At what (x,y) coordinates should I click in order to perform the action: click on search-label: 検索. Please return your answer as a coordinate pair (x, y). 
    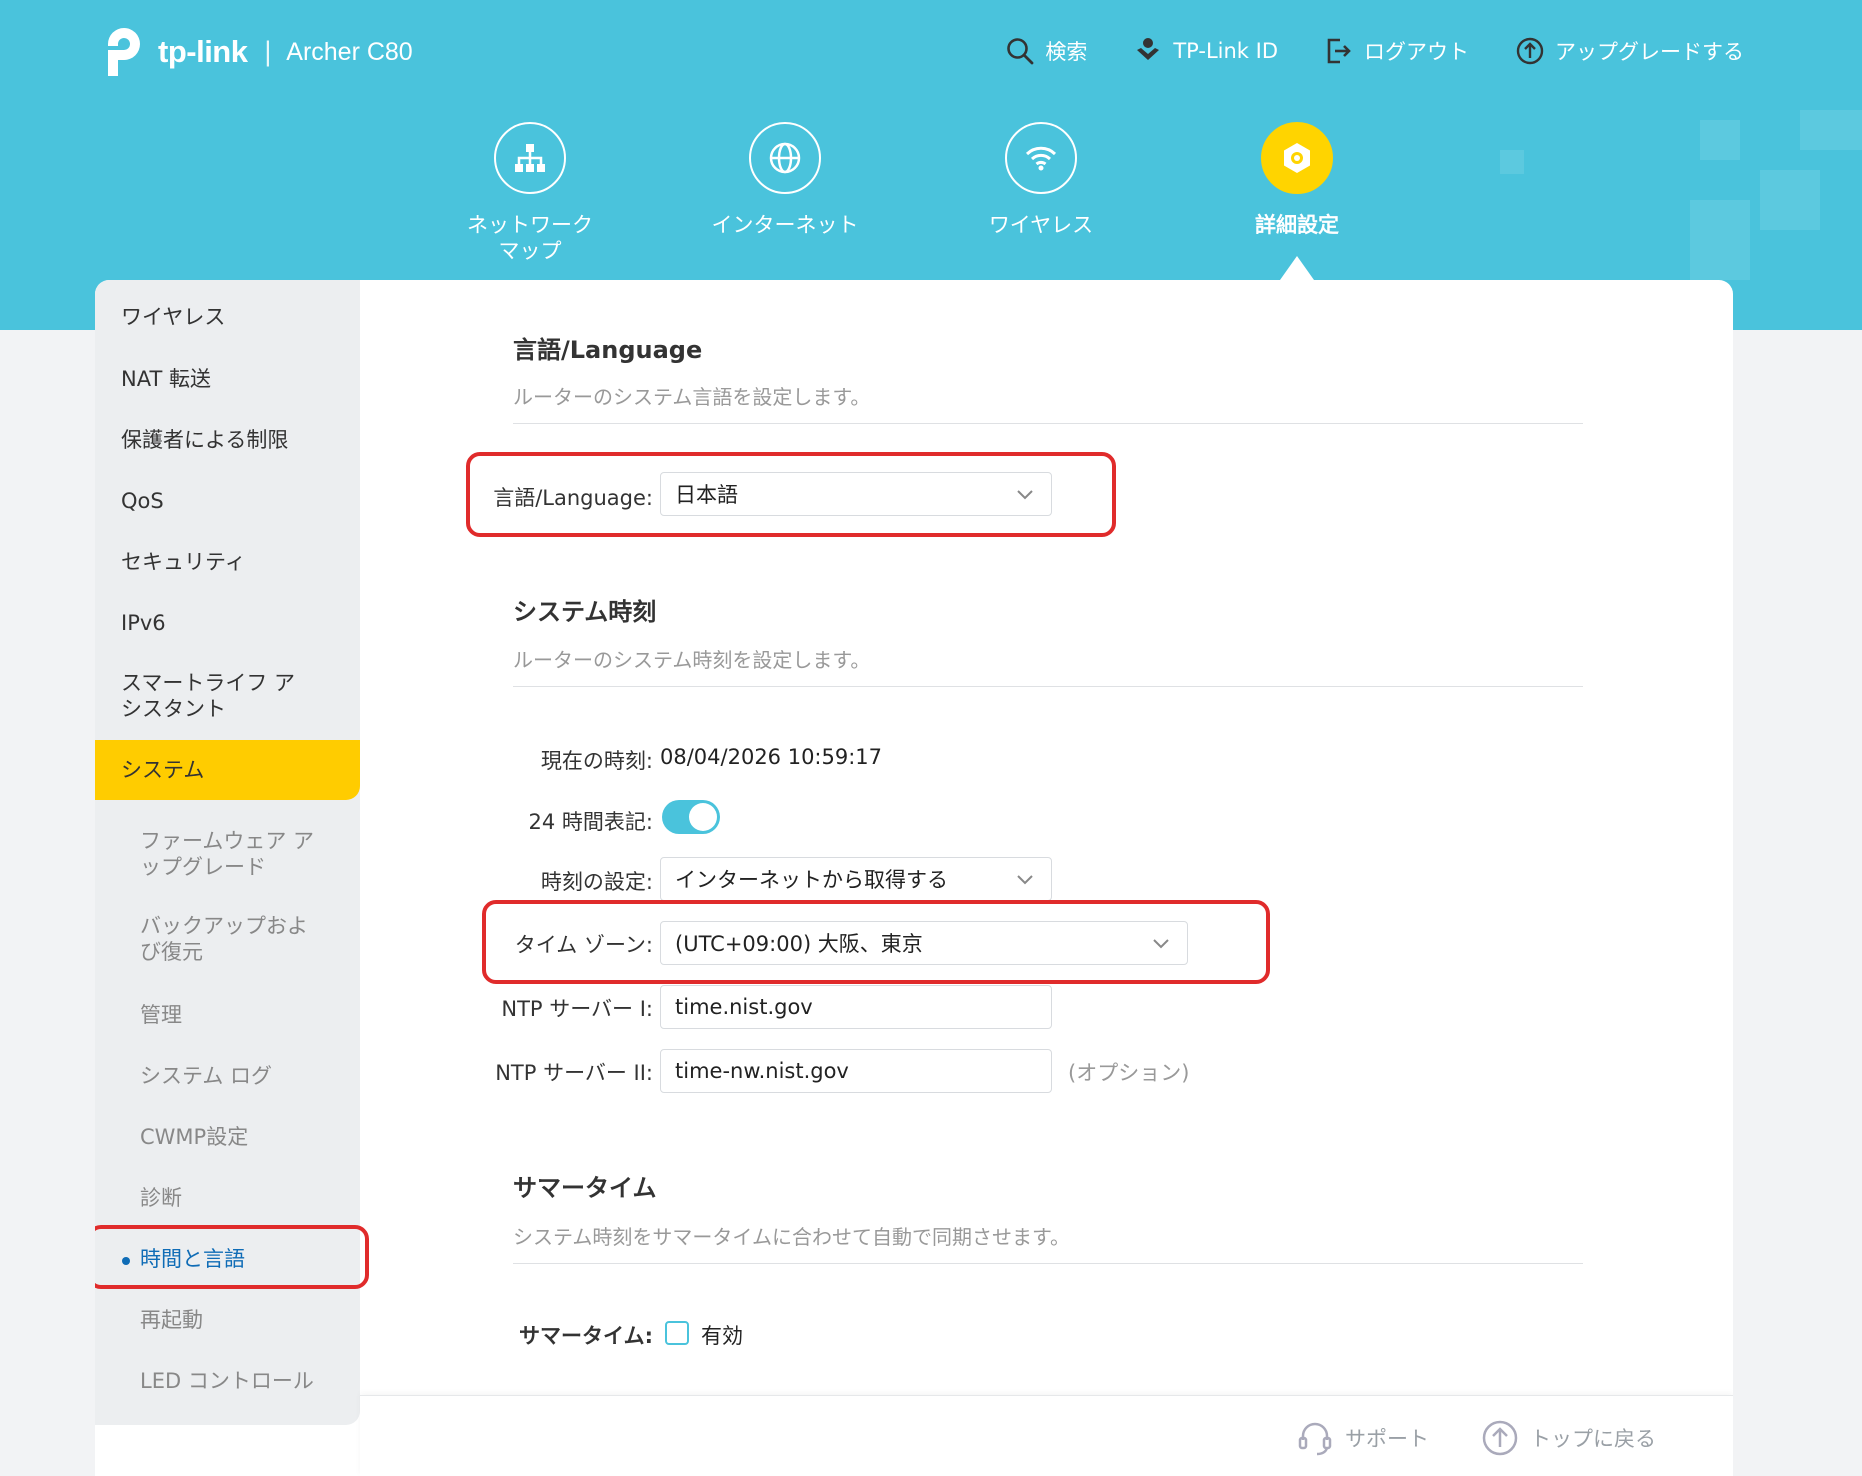
    Looking at the image, I should click on (1066, 52).